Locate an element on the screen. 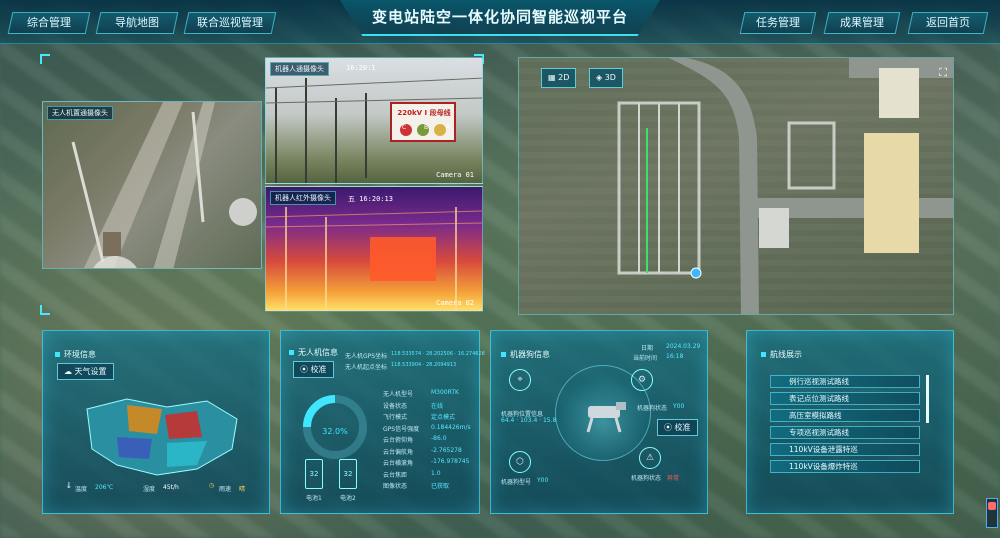 The height and width of the screenshot is (538, 1000). temperature-label: 温度 is located at coordinates (81, 489).